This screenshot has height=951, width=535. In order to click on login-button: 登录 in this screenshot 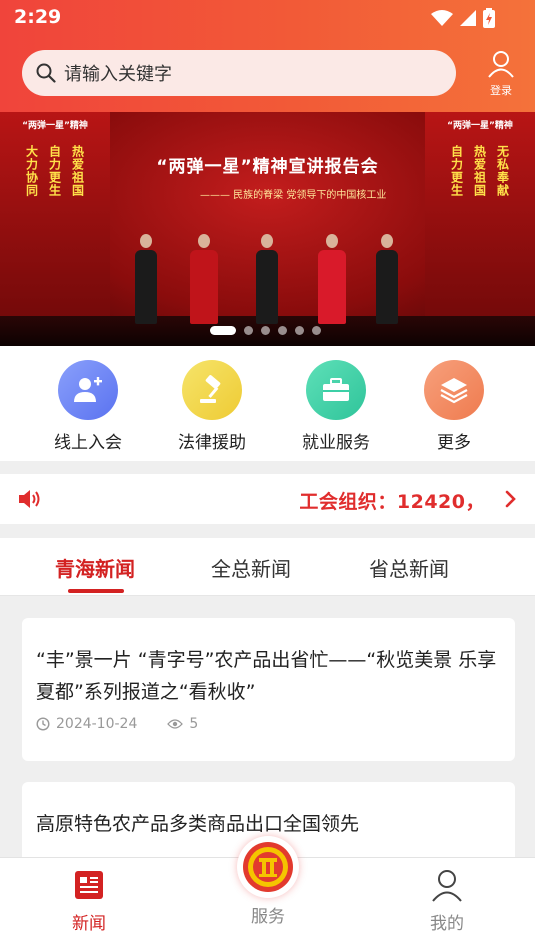, I will do `click(501, 74)`.